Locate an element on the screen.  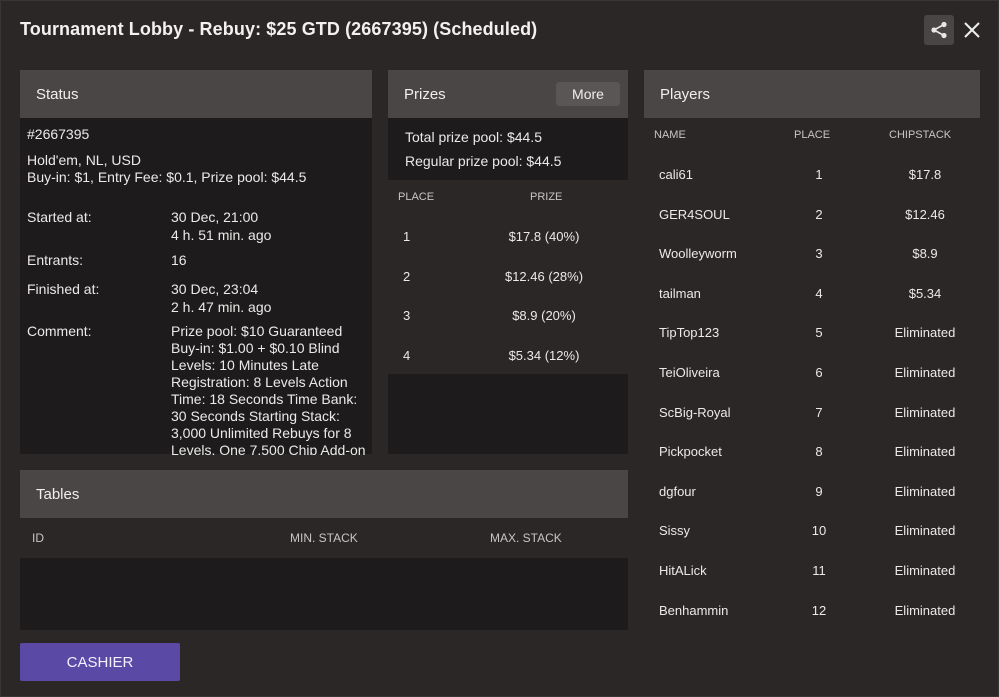
prizes-col-place: PLACE is located at coordinates (416, 197).